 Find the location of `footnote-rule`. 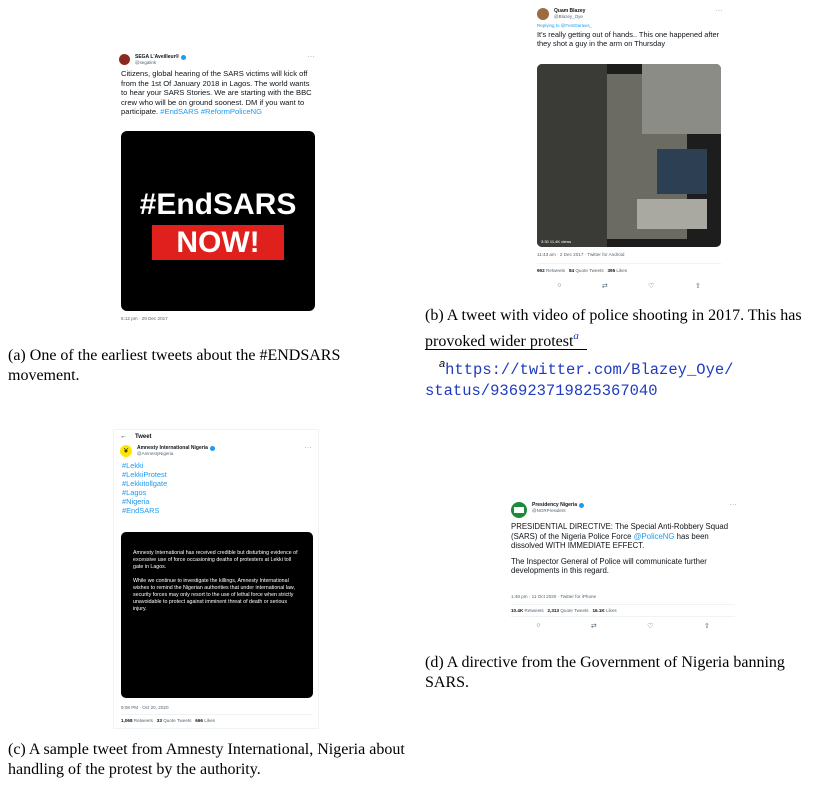

footnote-rule is located at coordinates (506, 349).